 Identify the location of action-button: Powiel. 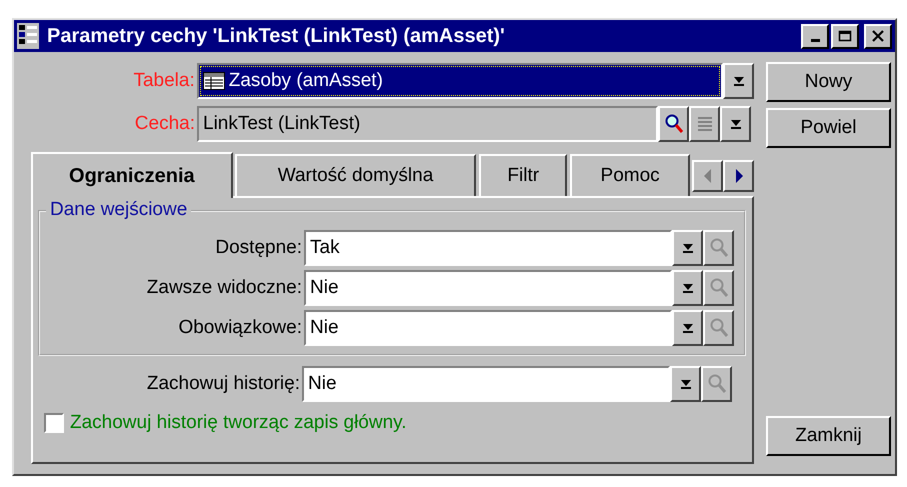
(828, 128).